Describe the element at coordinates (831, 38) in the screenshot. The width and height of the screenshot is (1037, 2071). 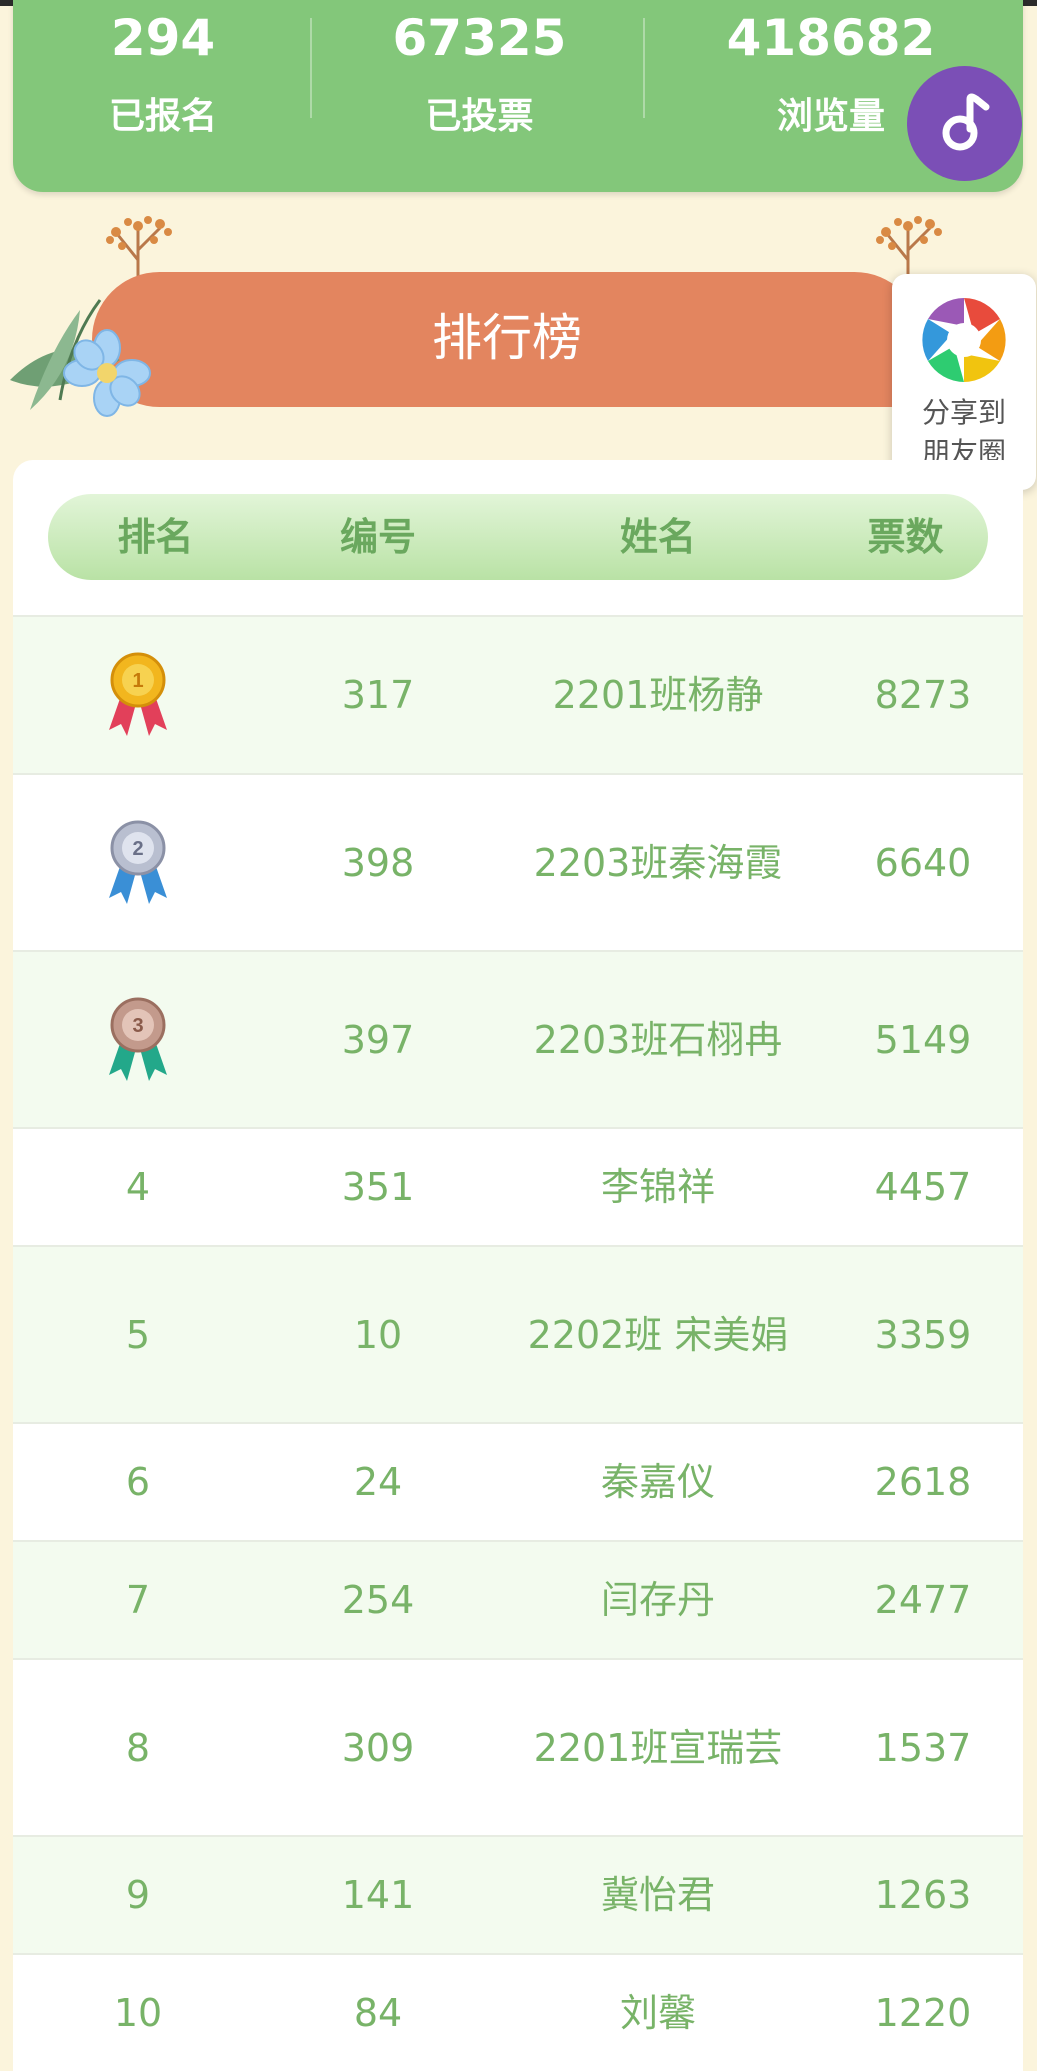
I see `stat-views-value: 418682` at that location.